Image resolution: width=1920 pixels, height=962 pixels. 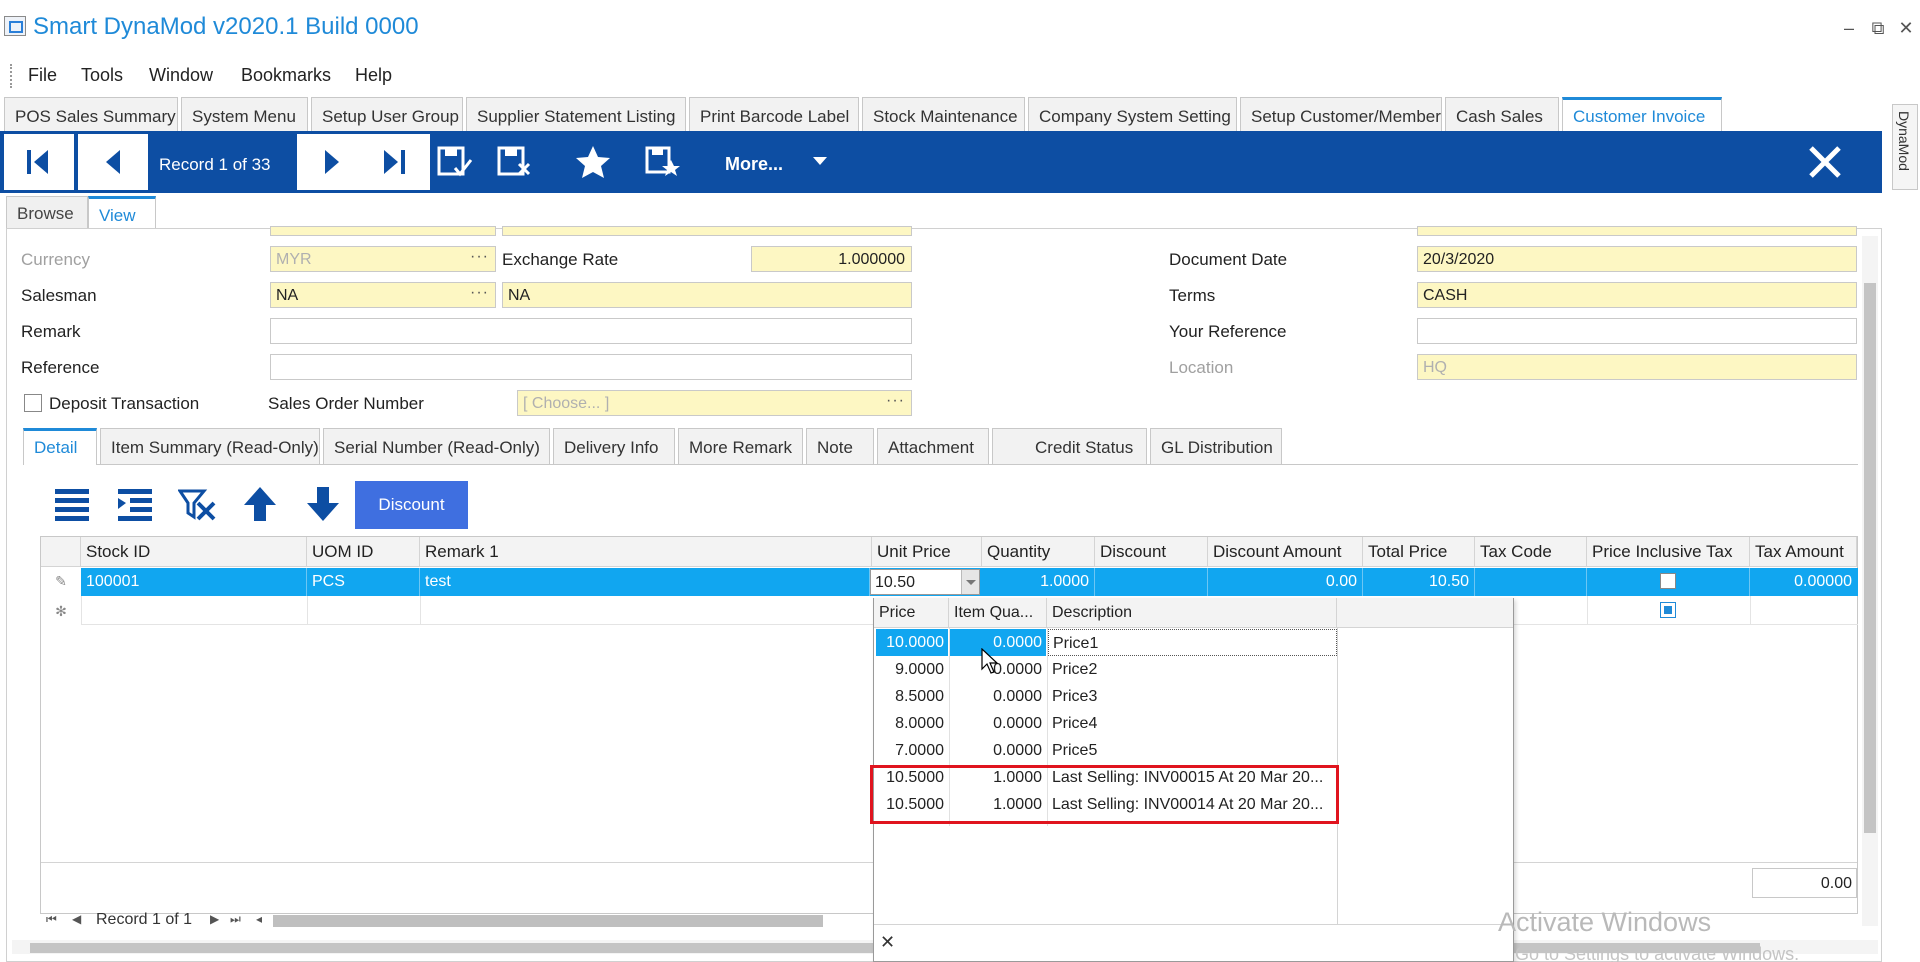 I want to click on nav-last-icon: ⏭, so click(x=235, y=919).